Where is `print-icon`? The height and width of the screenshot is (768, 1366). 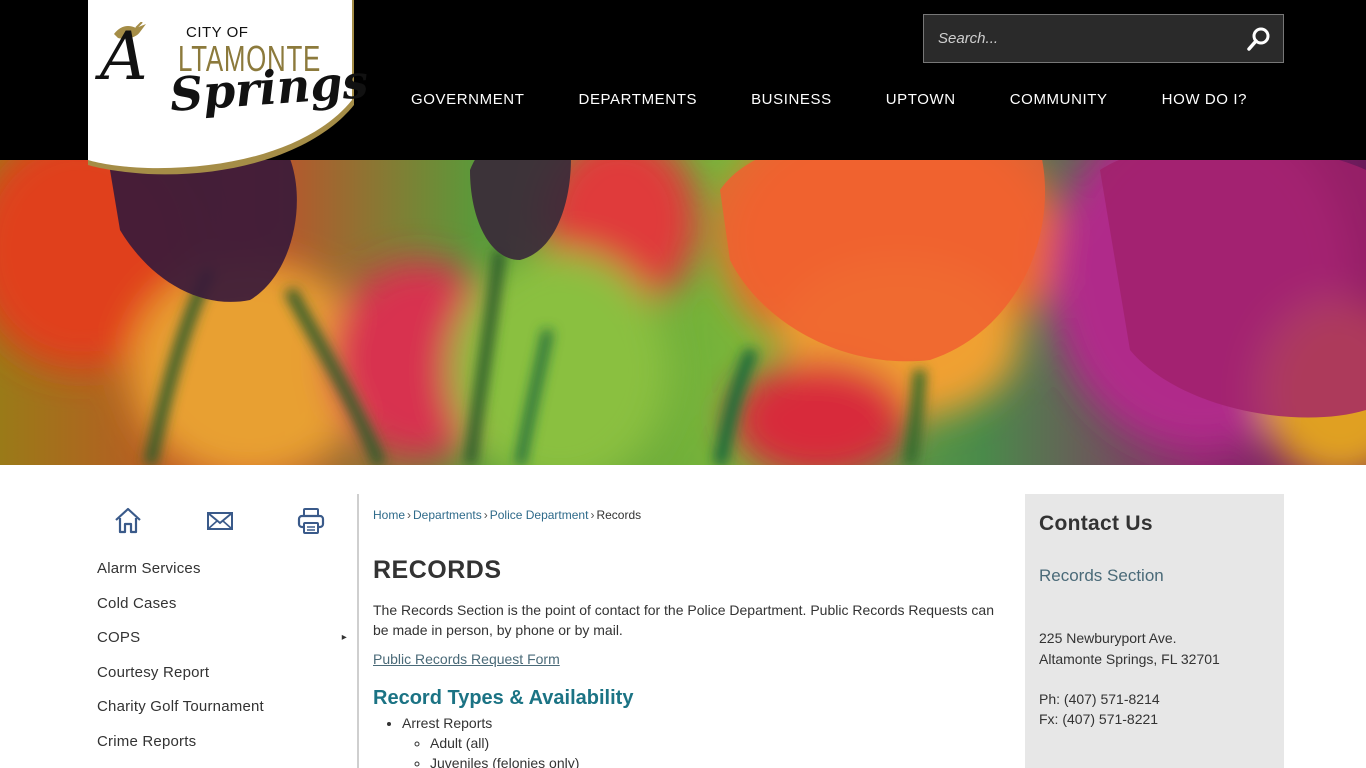 print-icon is located at coordinates (311, 521).